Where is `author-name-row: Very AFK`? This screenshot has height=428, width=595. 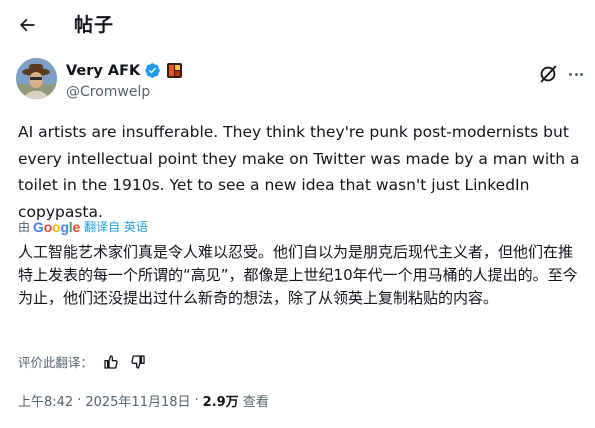 author-name-row: Very AFK is located at coordinates (124, 70).